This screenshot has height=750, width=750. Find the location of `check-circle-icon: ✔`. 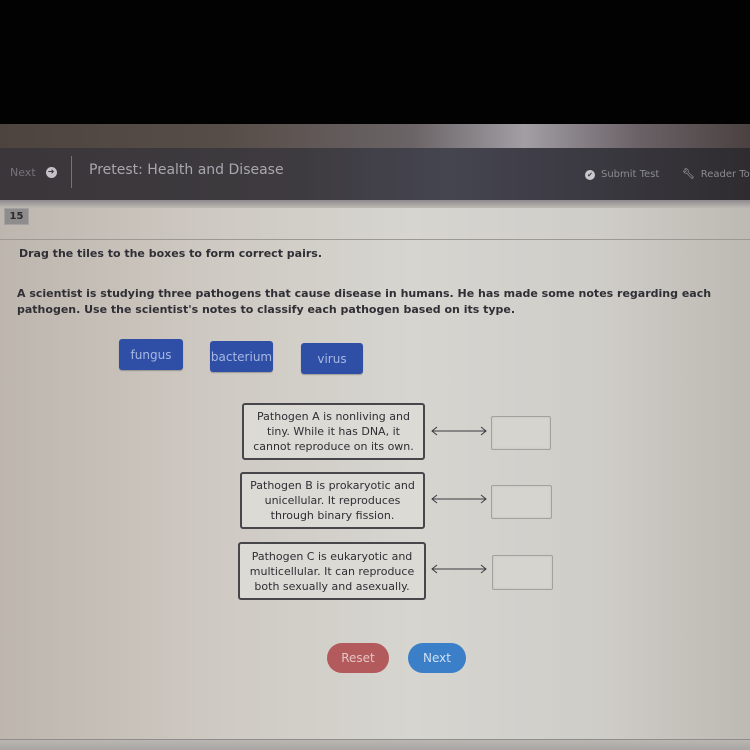

check-circle-icon: ✔ is located at coordinates (590, 174).